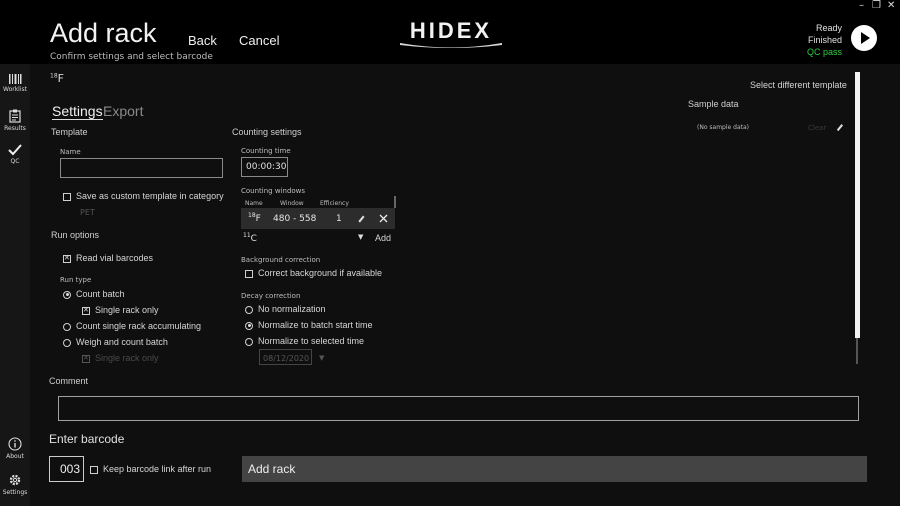  I want to click on sidebar-item-label: About, so click(15, 456).